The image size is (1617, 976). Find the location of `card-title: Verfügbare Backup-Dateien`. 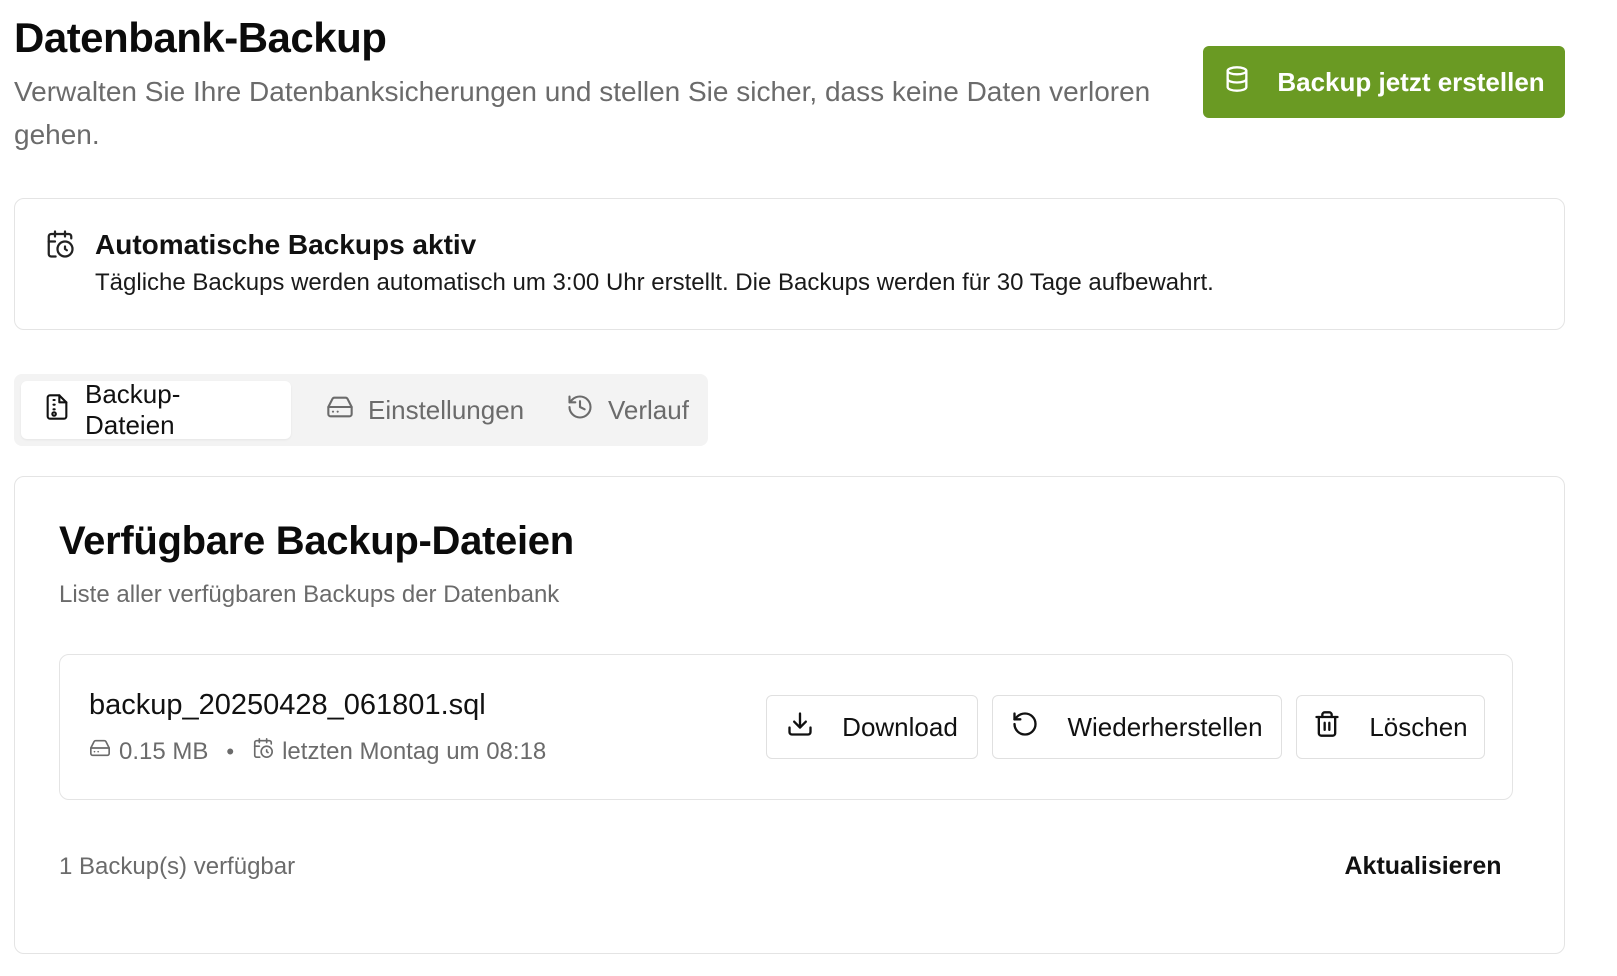

card-title: Verfügbare Backup-Dateien is located at coordinates (316, 541).